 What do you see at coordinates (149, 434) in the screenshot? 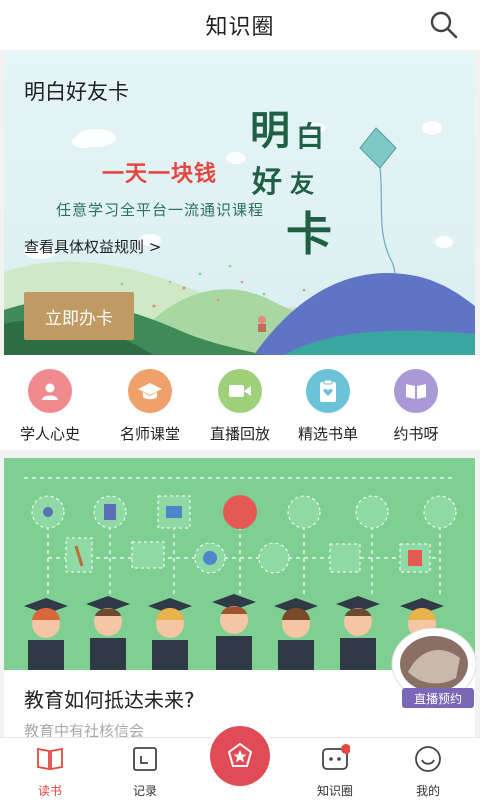
I see `category-label: 名师课堂` at bounding box center [149, 434].